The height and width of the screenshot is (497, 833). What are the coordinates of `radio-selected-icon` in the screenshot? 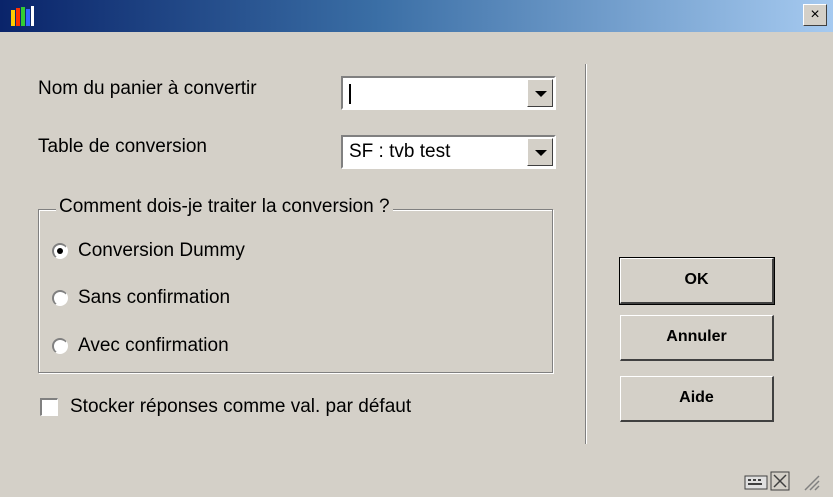 It's located at (60, 251).